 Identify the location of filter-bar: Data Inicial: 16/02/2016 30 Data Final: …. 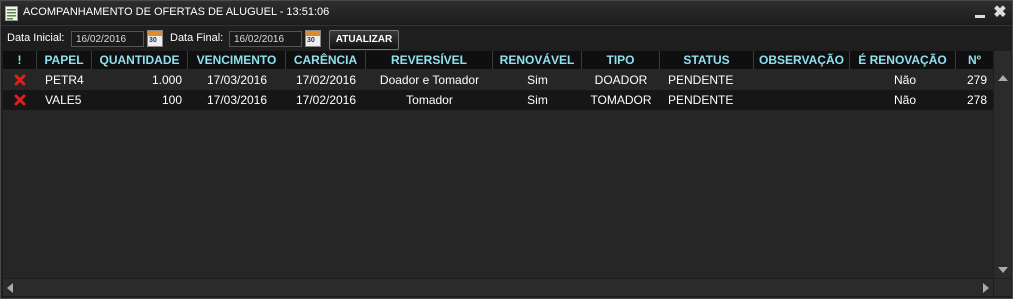
(506, 38).